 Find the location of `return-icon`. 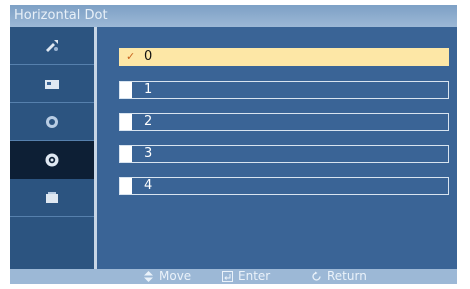

return-icon is located at coordinates (316, 276).